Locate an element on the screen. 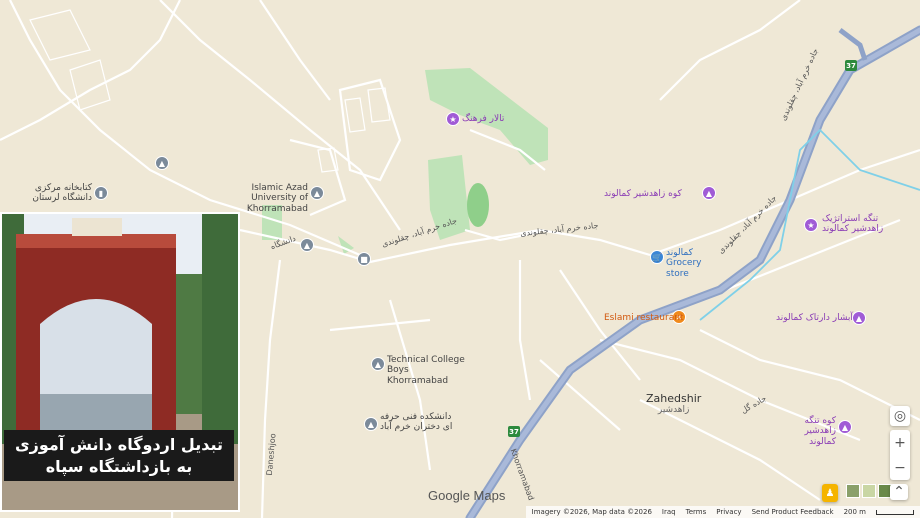 Image resolution: width=920 pixels, height=518 pixels. layer-satellite-thumb is located at coordinates (853, 491).